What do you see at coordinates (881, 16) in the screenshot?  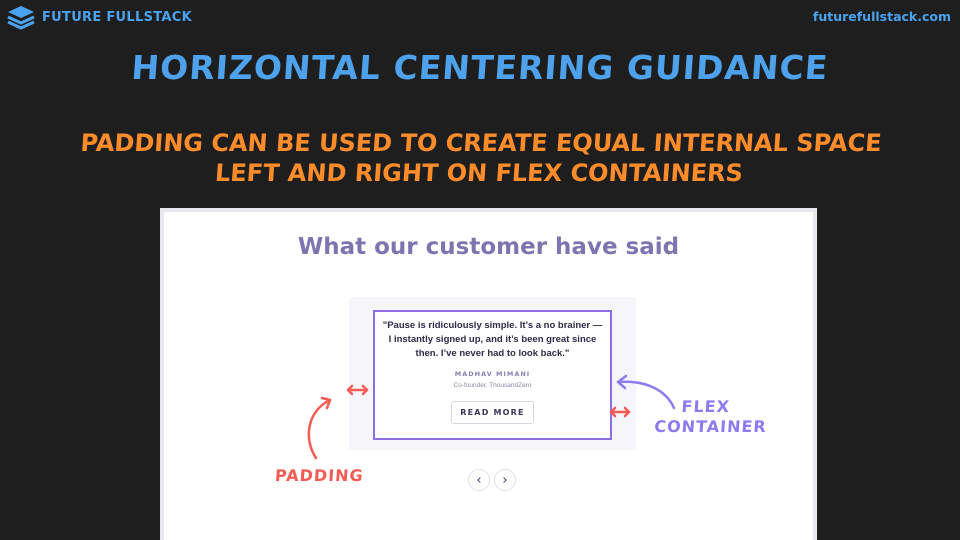 I see `site-url: futurefullstack.com` at bounding box center [881, 16].